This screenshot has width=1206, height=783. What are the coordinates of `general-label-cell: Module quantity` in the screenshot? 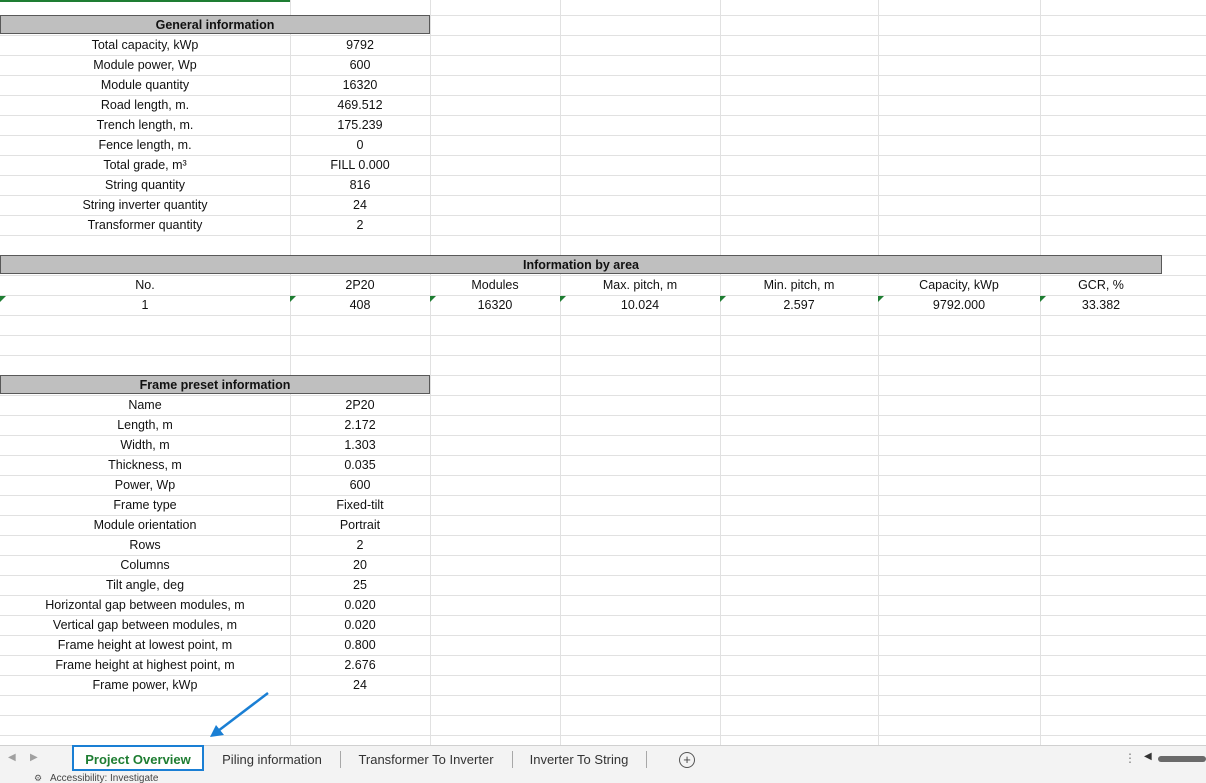 It's located at (145, 85).